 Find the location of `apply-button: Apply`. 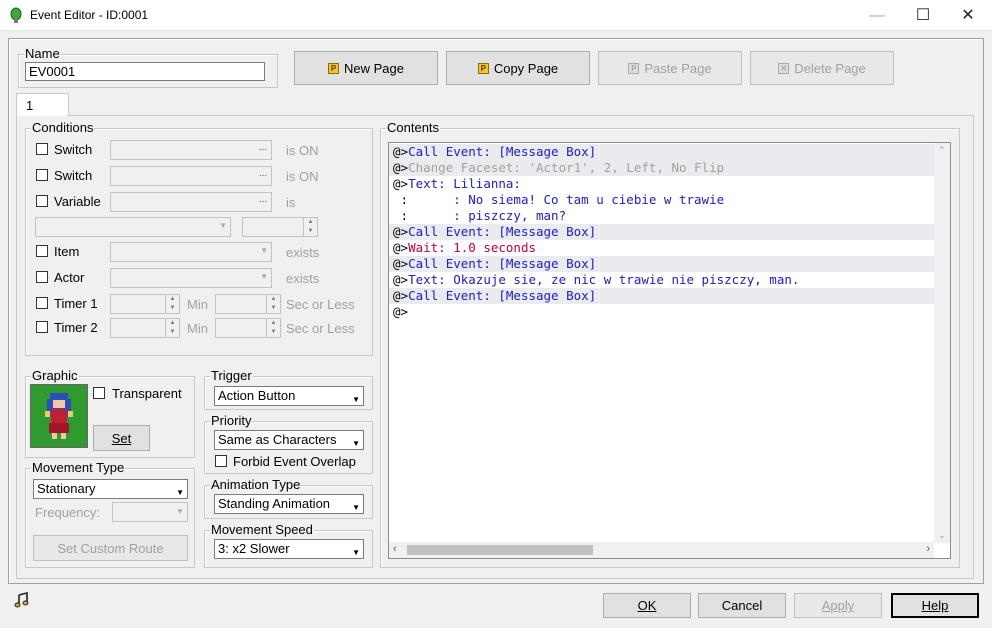

apply-button: Apply is located at coordinates (838, 605).